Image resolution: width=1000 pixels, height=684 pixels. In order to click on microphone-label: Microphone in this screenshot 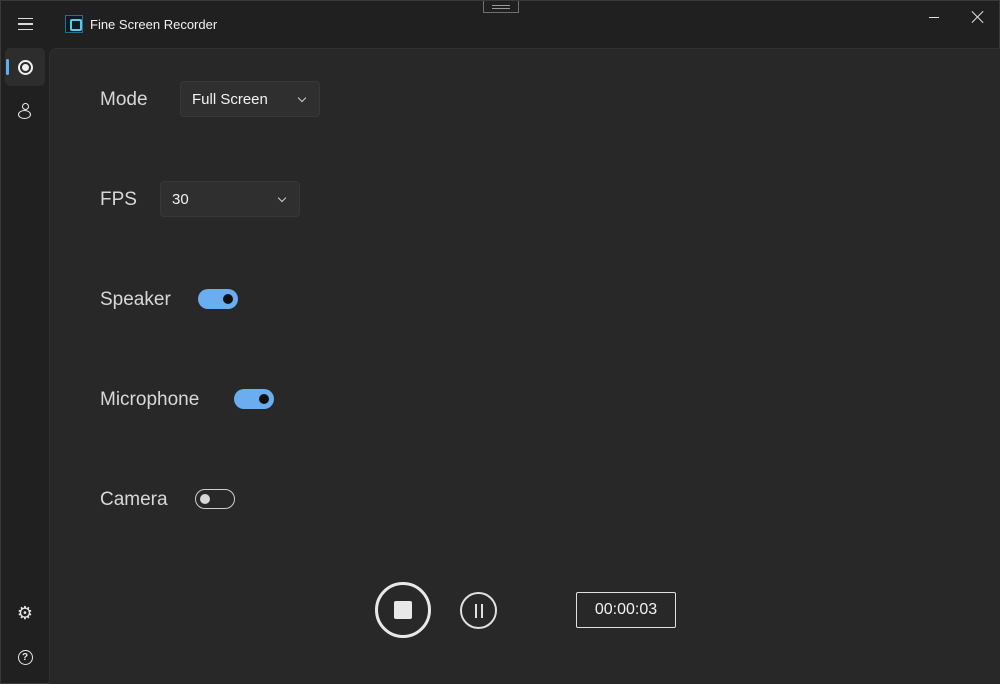, I will do `click(150, 399)`.